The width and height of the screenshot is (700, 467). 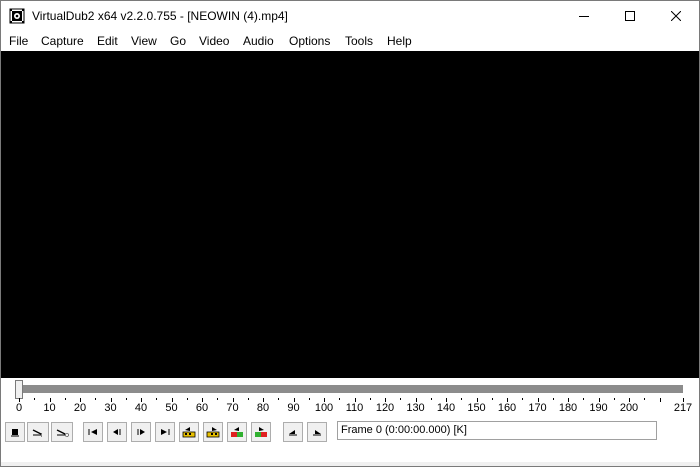 I want to click on stop-icon, so click(x=15, y=433).